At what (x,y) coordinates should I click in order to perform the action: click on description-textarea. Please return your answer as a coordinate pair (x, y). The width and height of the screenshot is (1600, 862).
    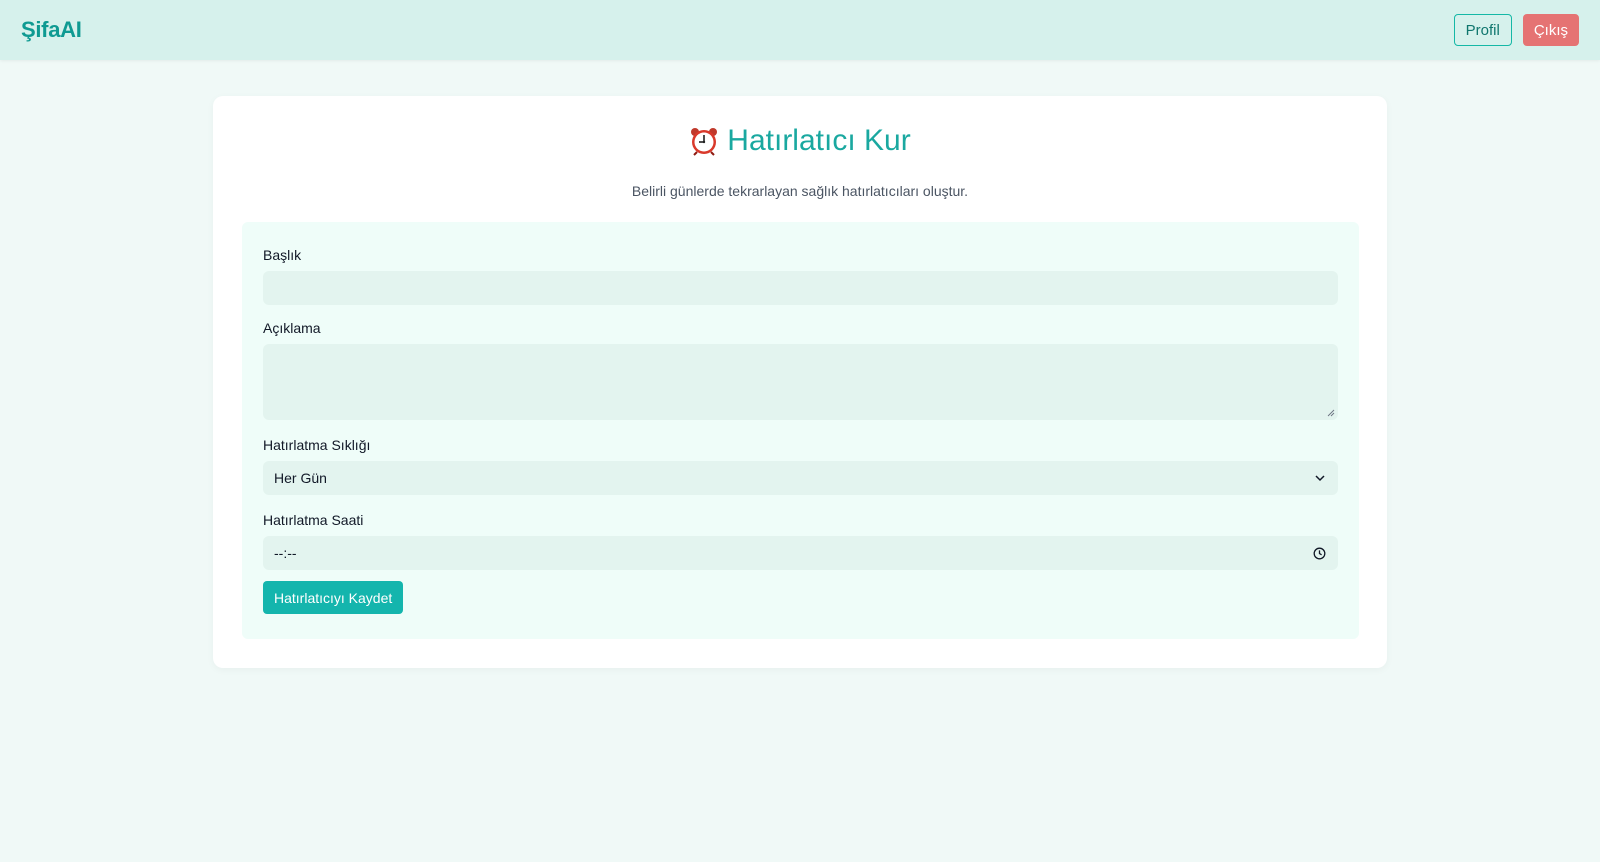
    Looking at the image, I should click on (800, 382).